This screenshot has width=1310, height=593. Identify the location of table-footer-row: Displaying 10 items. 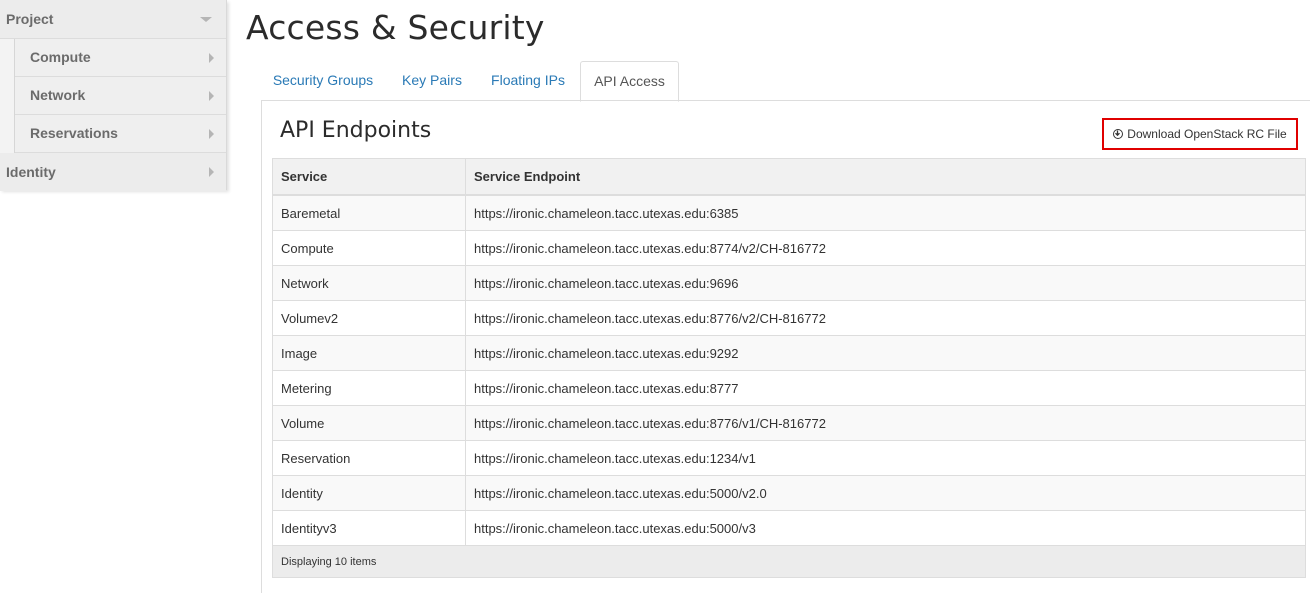
(789, 561).